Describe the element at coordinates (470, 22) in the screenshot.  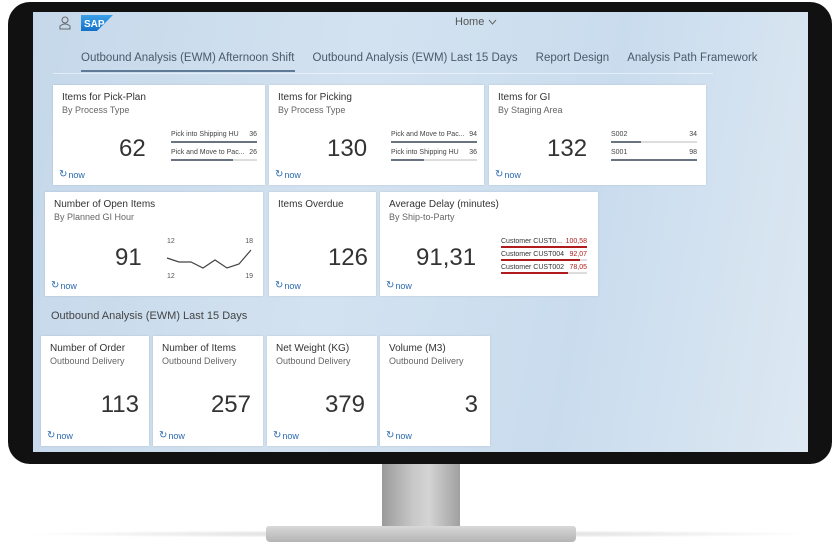
I see `home-label: Home` at that location.